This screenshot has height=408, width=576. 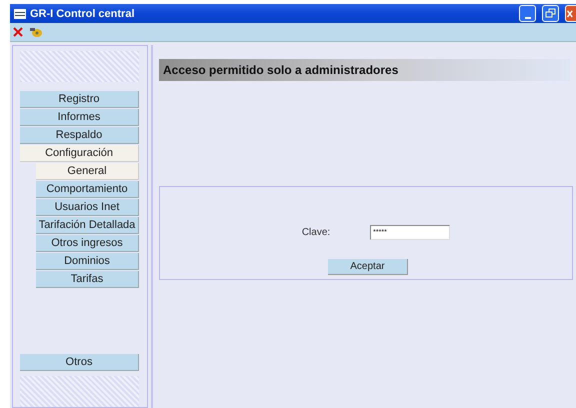 I want to click on restore-button, so click(x=550, y=13).